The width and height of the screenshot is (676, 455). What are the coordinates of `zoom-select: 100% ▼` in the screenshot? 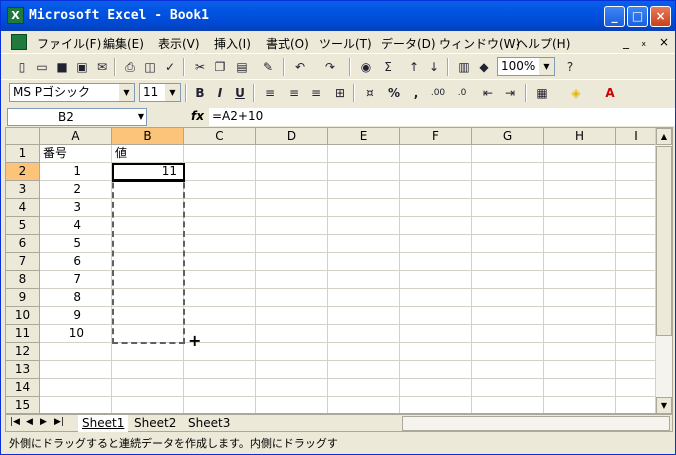 It's located at (526, 66).